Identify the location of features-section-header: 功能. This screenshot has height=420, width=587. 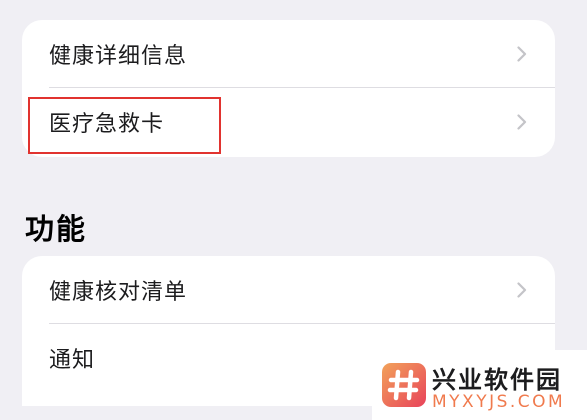
(56, 229).